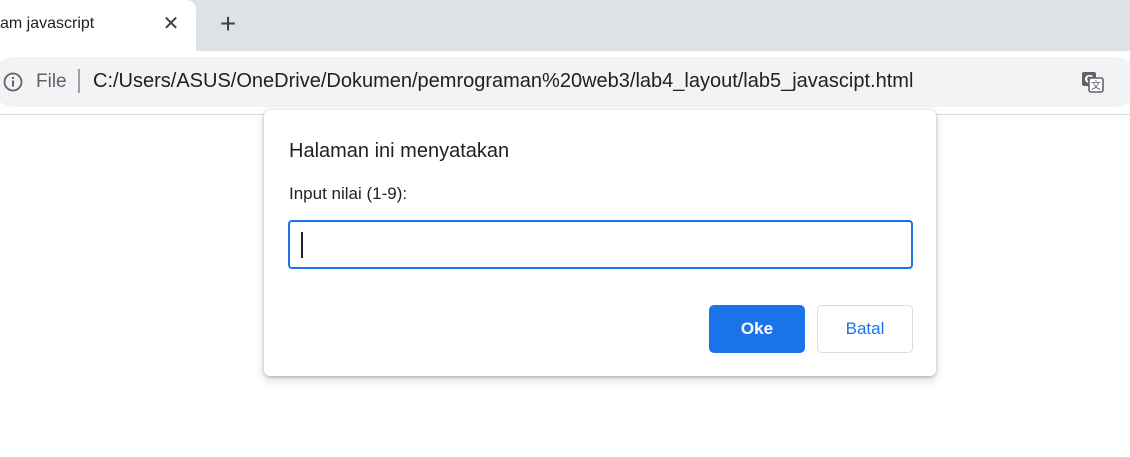  What do you see at coordinates (79, 81) in the screenshot?
I see `divider` at bounding box center [79, 81].